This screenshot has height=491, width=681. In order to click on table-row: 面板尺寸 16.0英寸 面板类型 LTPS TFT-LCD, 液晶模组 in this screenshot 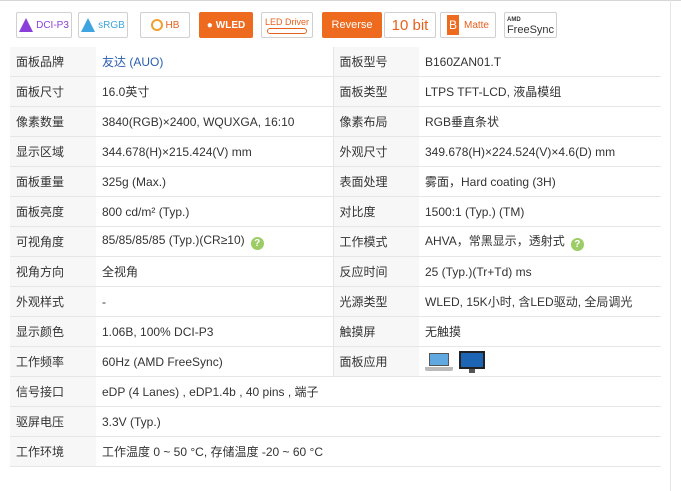, I will do `click(335, 91)`.